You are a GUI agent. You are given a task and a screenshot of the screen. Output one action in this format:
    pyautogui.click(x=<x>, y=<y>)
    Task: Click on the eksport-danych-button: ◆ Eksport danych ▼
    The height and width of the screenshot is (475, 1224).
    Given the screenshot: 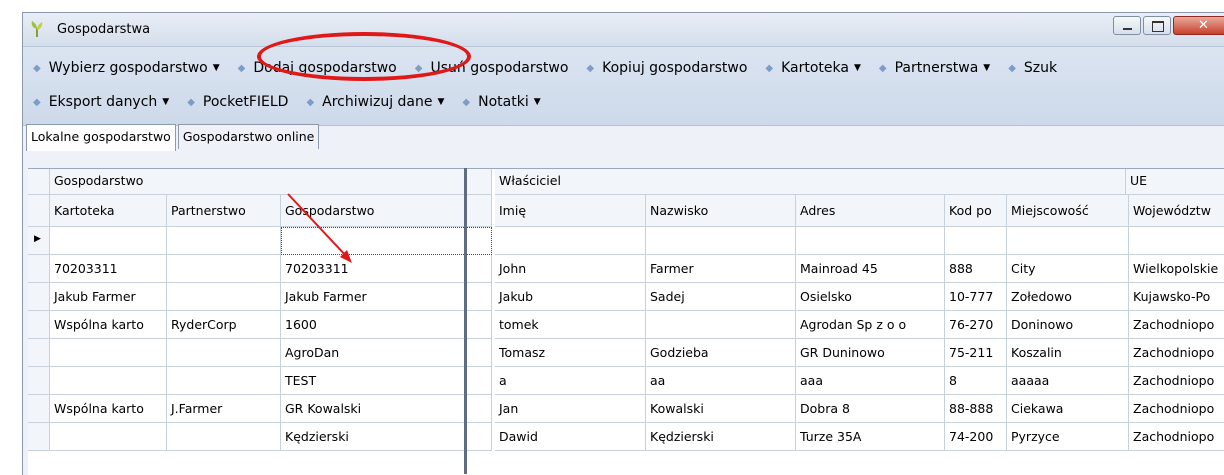 What is the action you would take?
    pyautogui.click(x=101, y=102)
    